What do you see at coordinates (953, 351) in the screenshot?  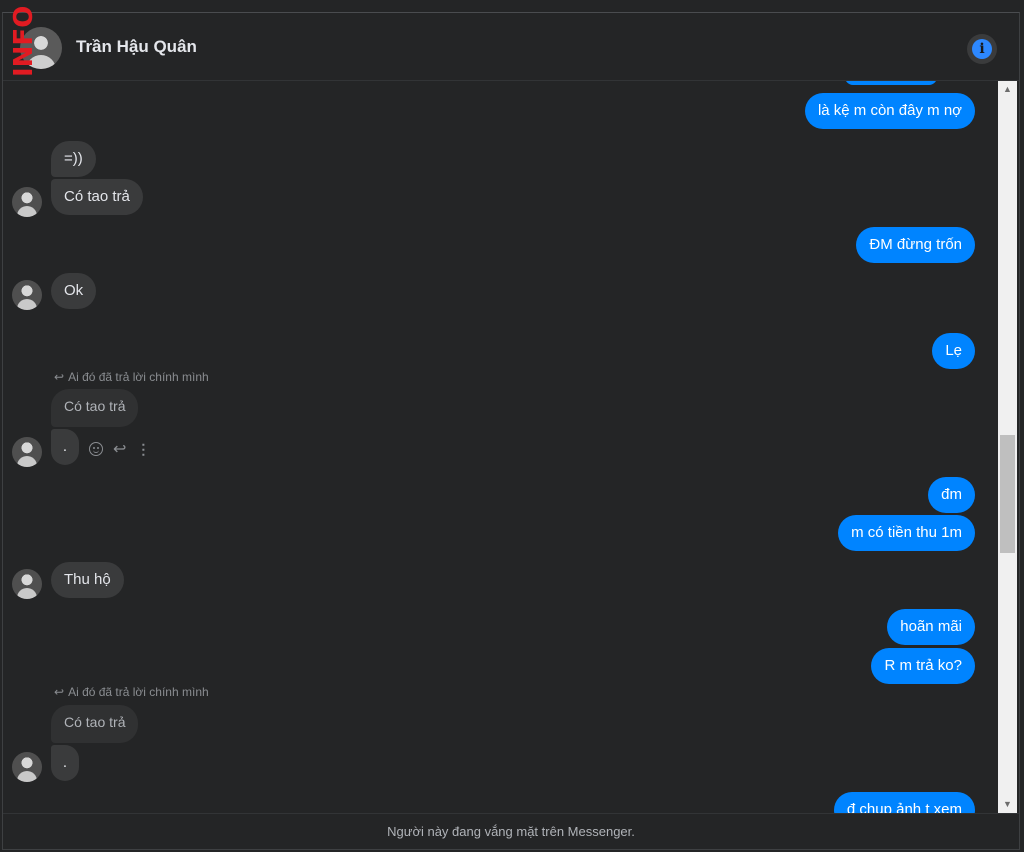 I see `message-out: Lẹ` at bounding box center [953, 351].